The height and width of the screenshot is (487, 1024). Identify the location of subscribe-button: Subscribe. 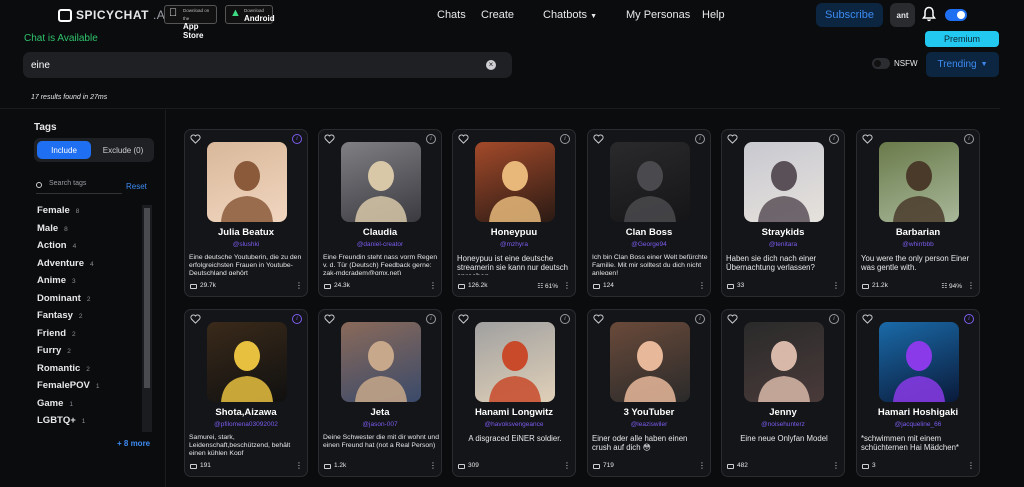
(849, 15).